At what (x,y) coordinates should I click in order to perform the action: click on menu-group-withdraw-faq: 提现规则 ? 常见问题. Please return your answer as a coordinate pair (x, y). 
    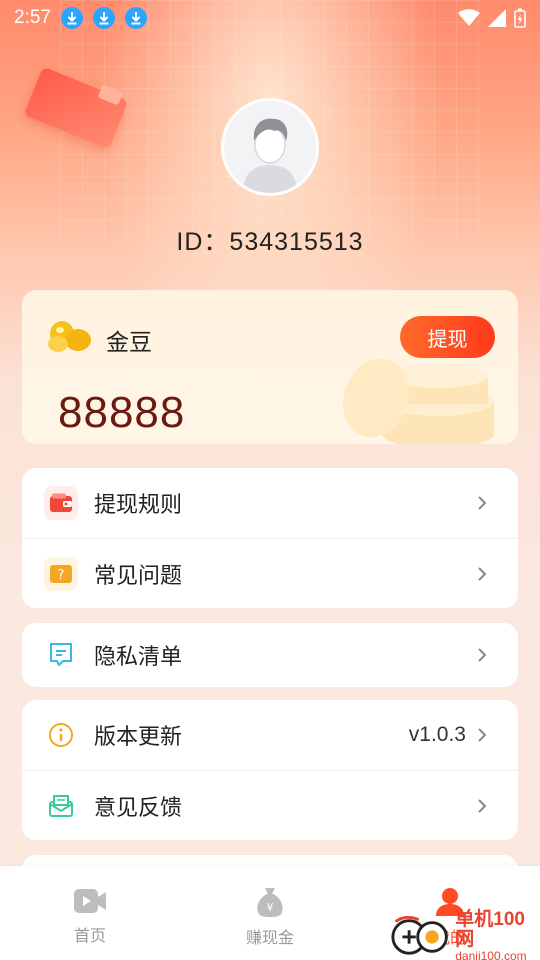
    Looking at the image, I should click on (270, 538).